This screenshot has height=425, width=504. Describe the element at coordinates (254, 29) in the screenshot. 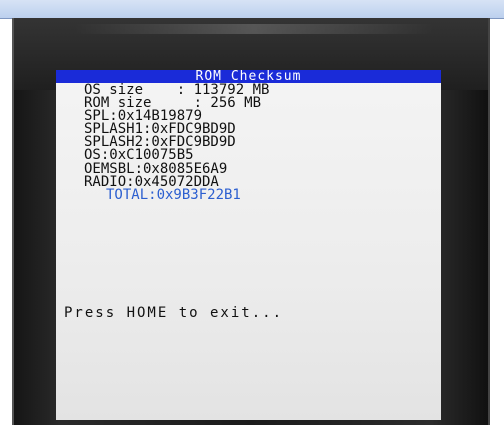

I see `bezel-highlight` at that location.